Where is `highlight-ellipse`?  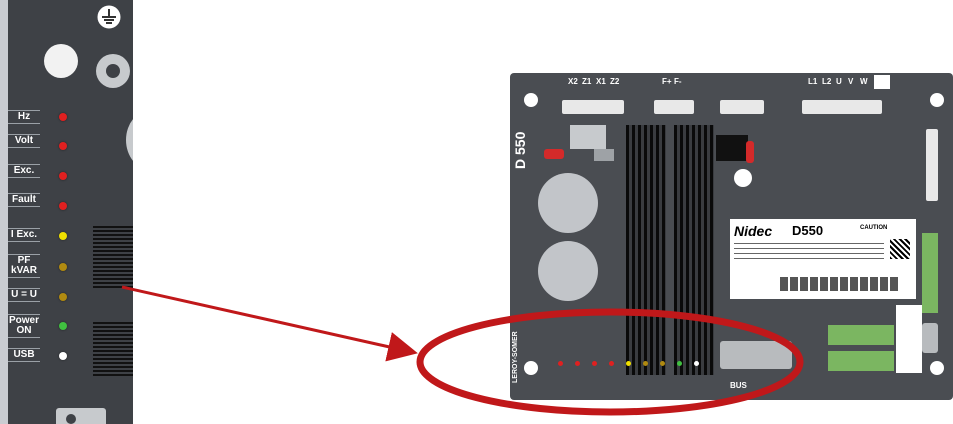
highlight-ellipse is located at coordinates (610, 362).